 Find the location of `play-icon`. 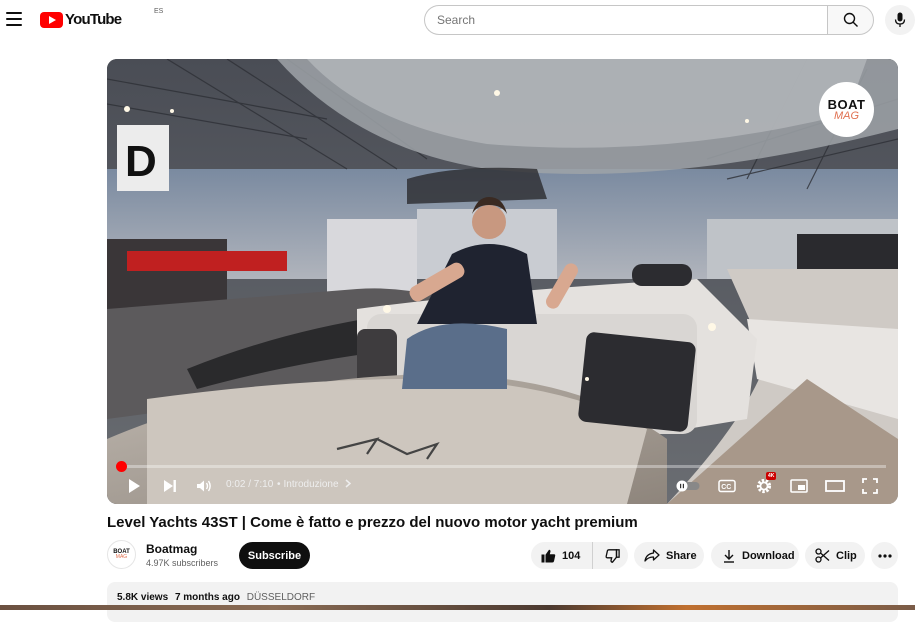

play-icon is located at coordinates (134, 486).